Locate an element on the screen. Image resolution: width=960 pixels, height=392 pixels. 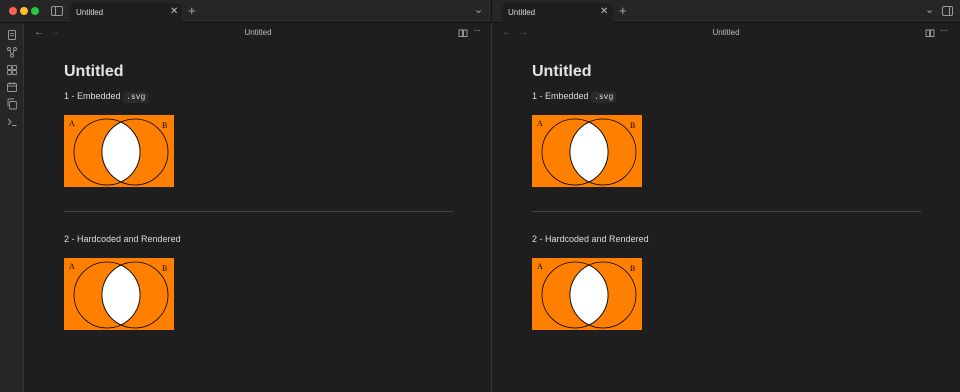
right-sidebar-toggle-icon is located at coordinates (947, 11).